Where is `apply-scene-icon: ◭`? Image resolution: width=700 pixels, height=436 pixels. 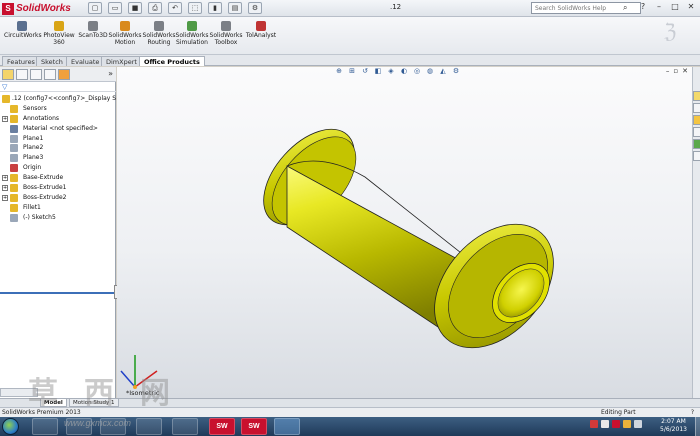 apply-scene-icon: ◭ is located at coordinates (443, 71).